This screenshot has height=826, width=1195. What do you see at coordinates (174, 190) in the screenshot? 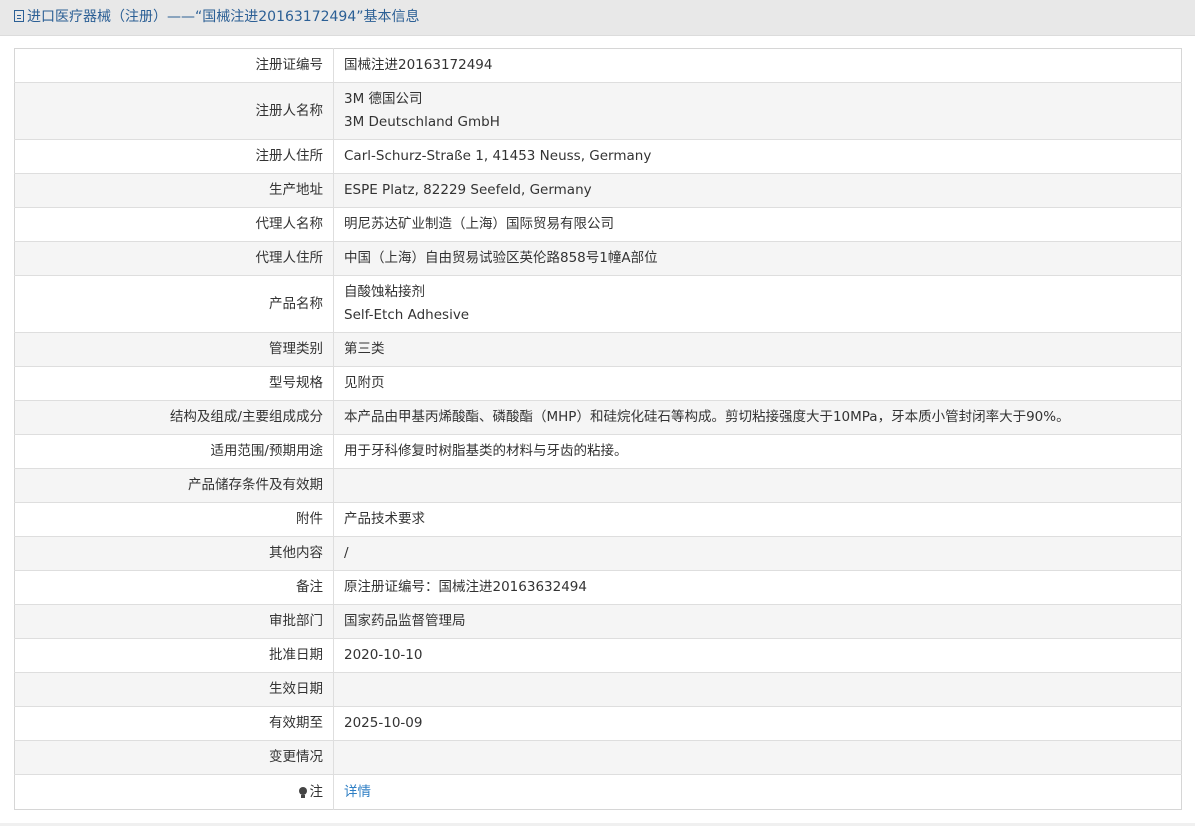
I see `field-label: 生产地址` at bounding box center [174, 190].